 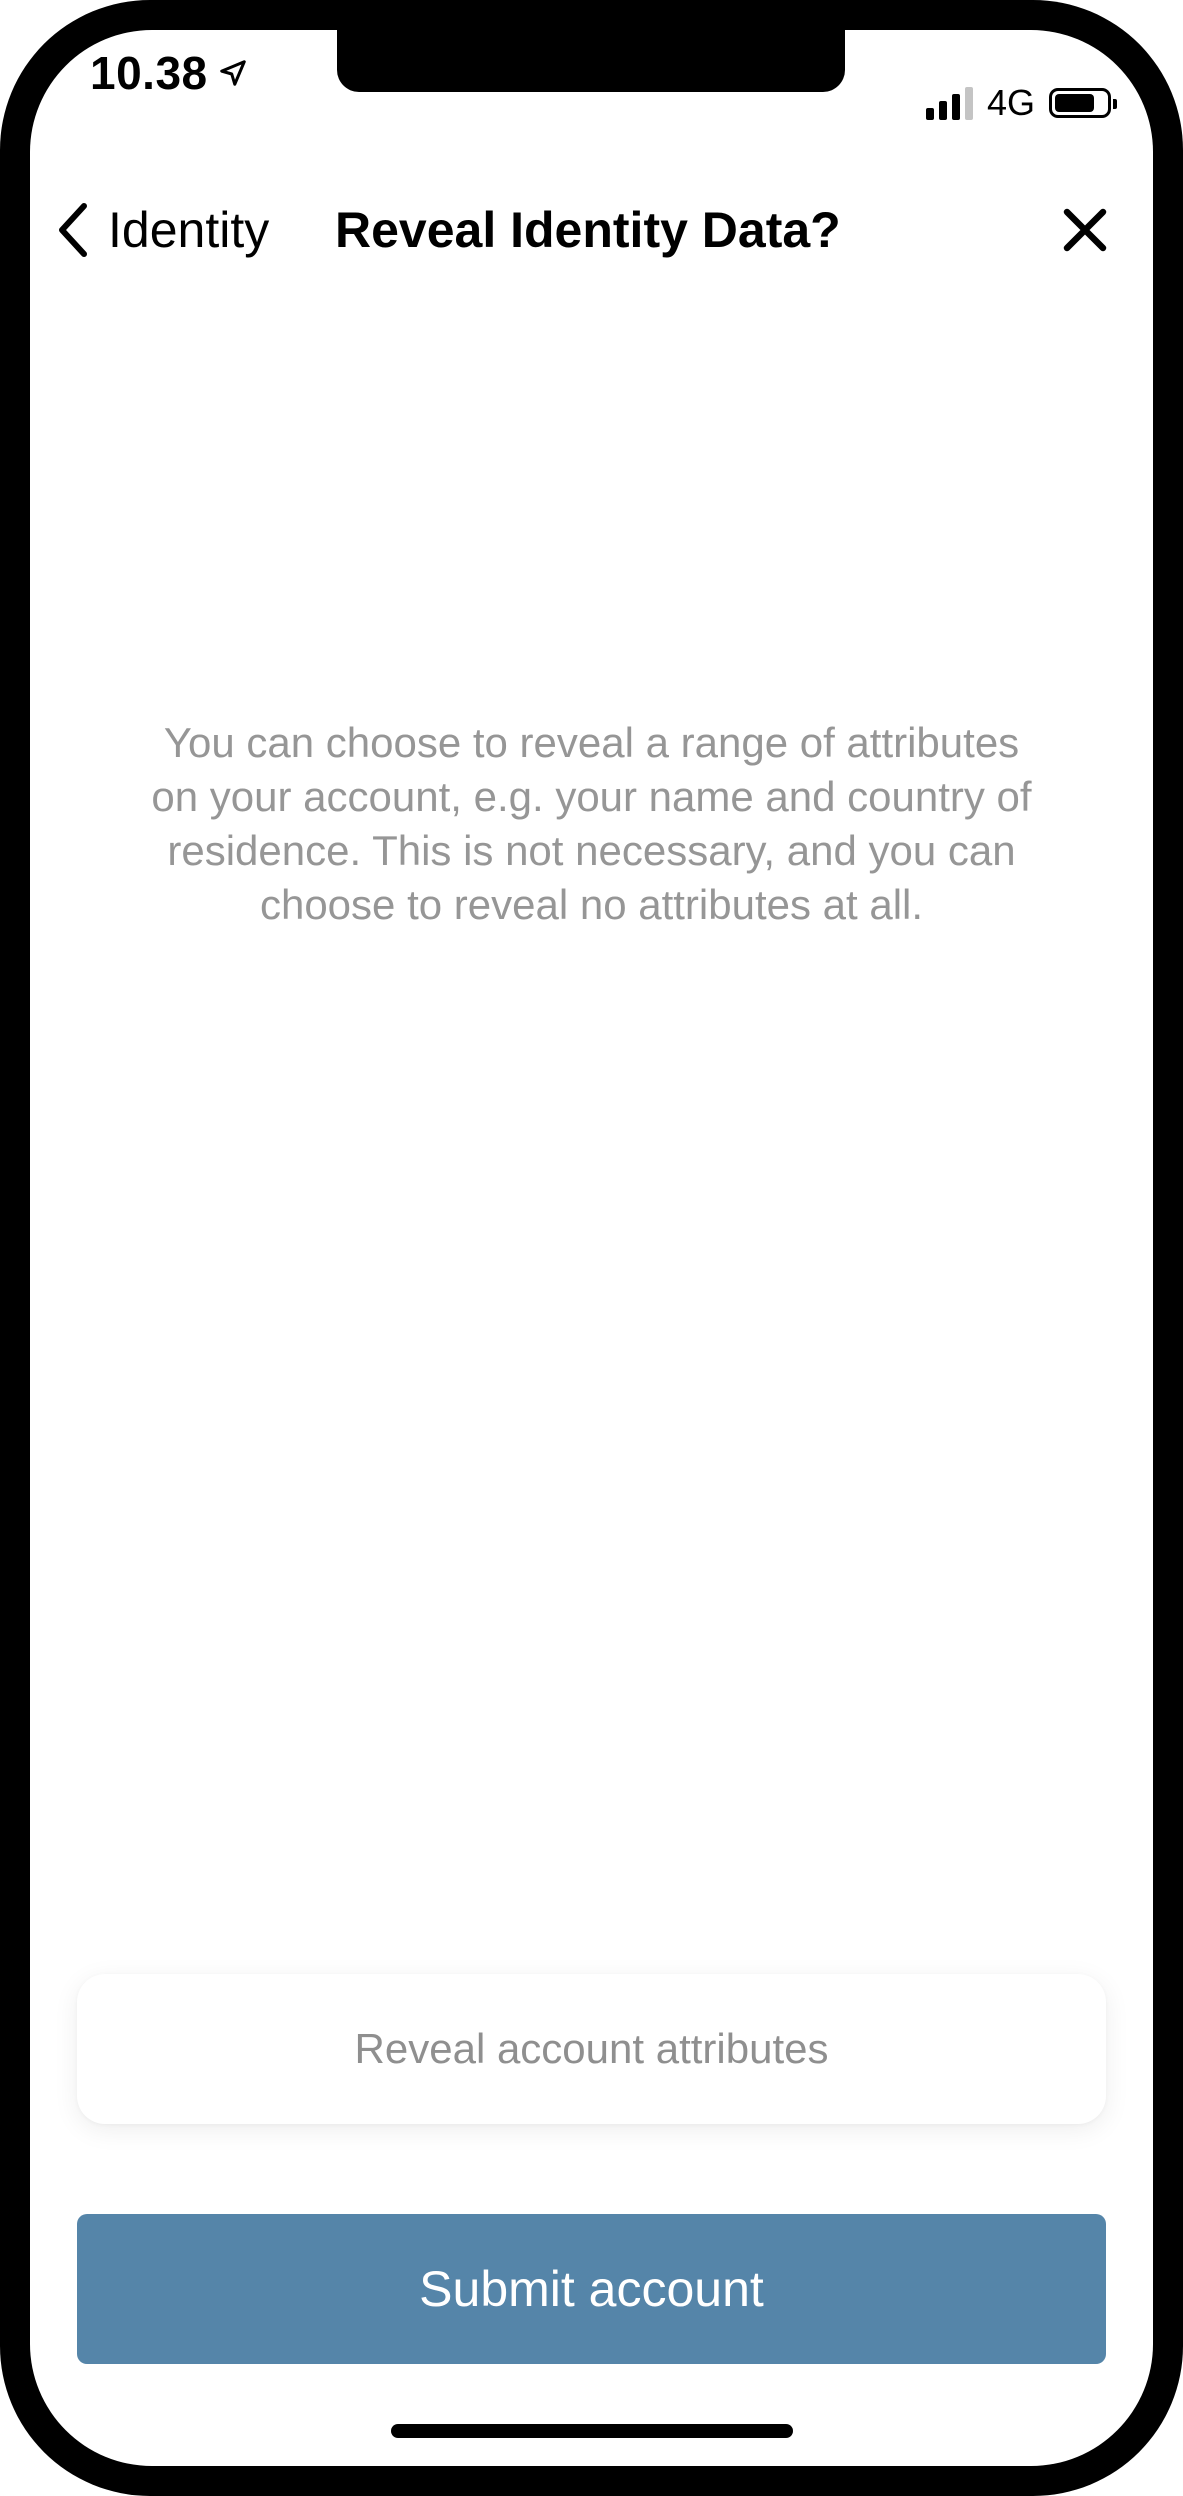 I want to click on back-button-label: Identity, so click(x=189, y=230).